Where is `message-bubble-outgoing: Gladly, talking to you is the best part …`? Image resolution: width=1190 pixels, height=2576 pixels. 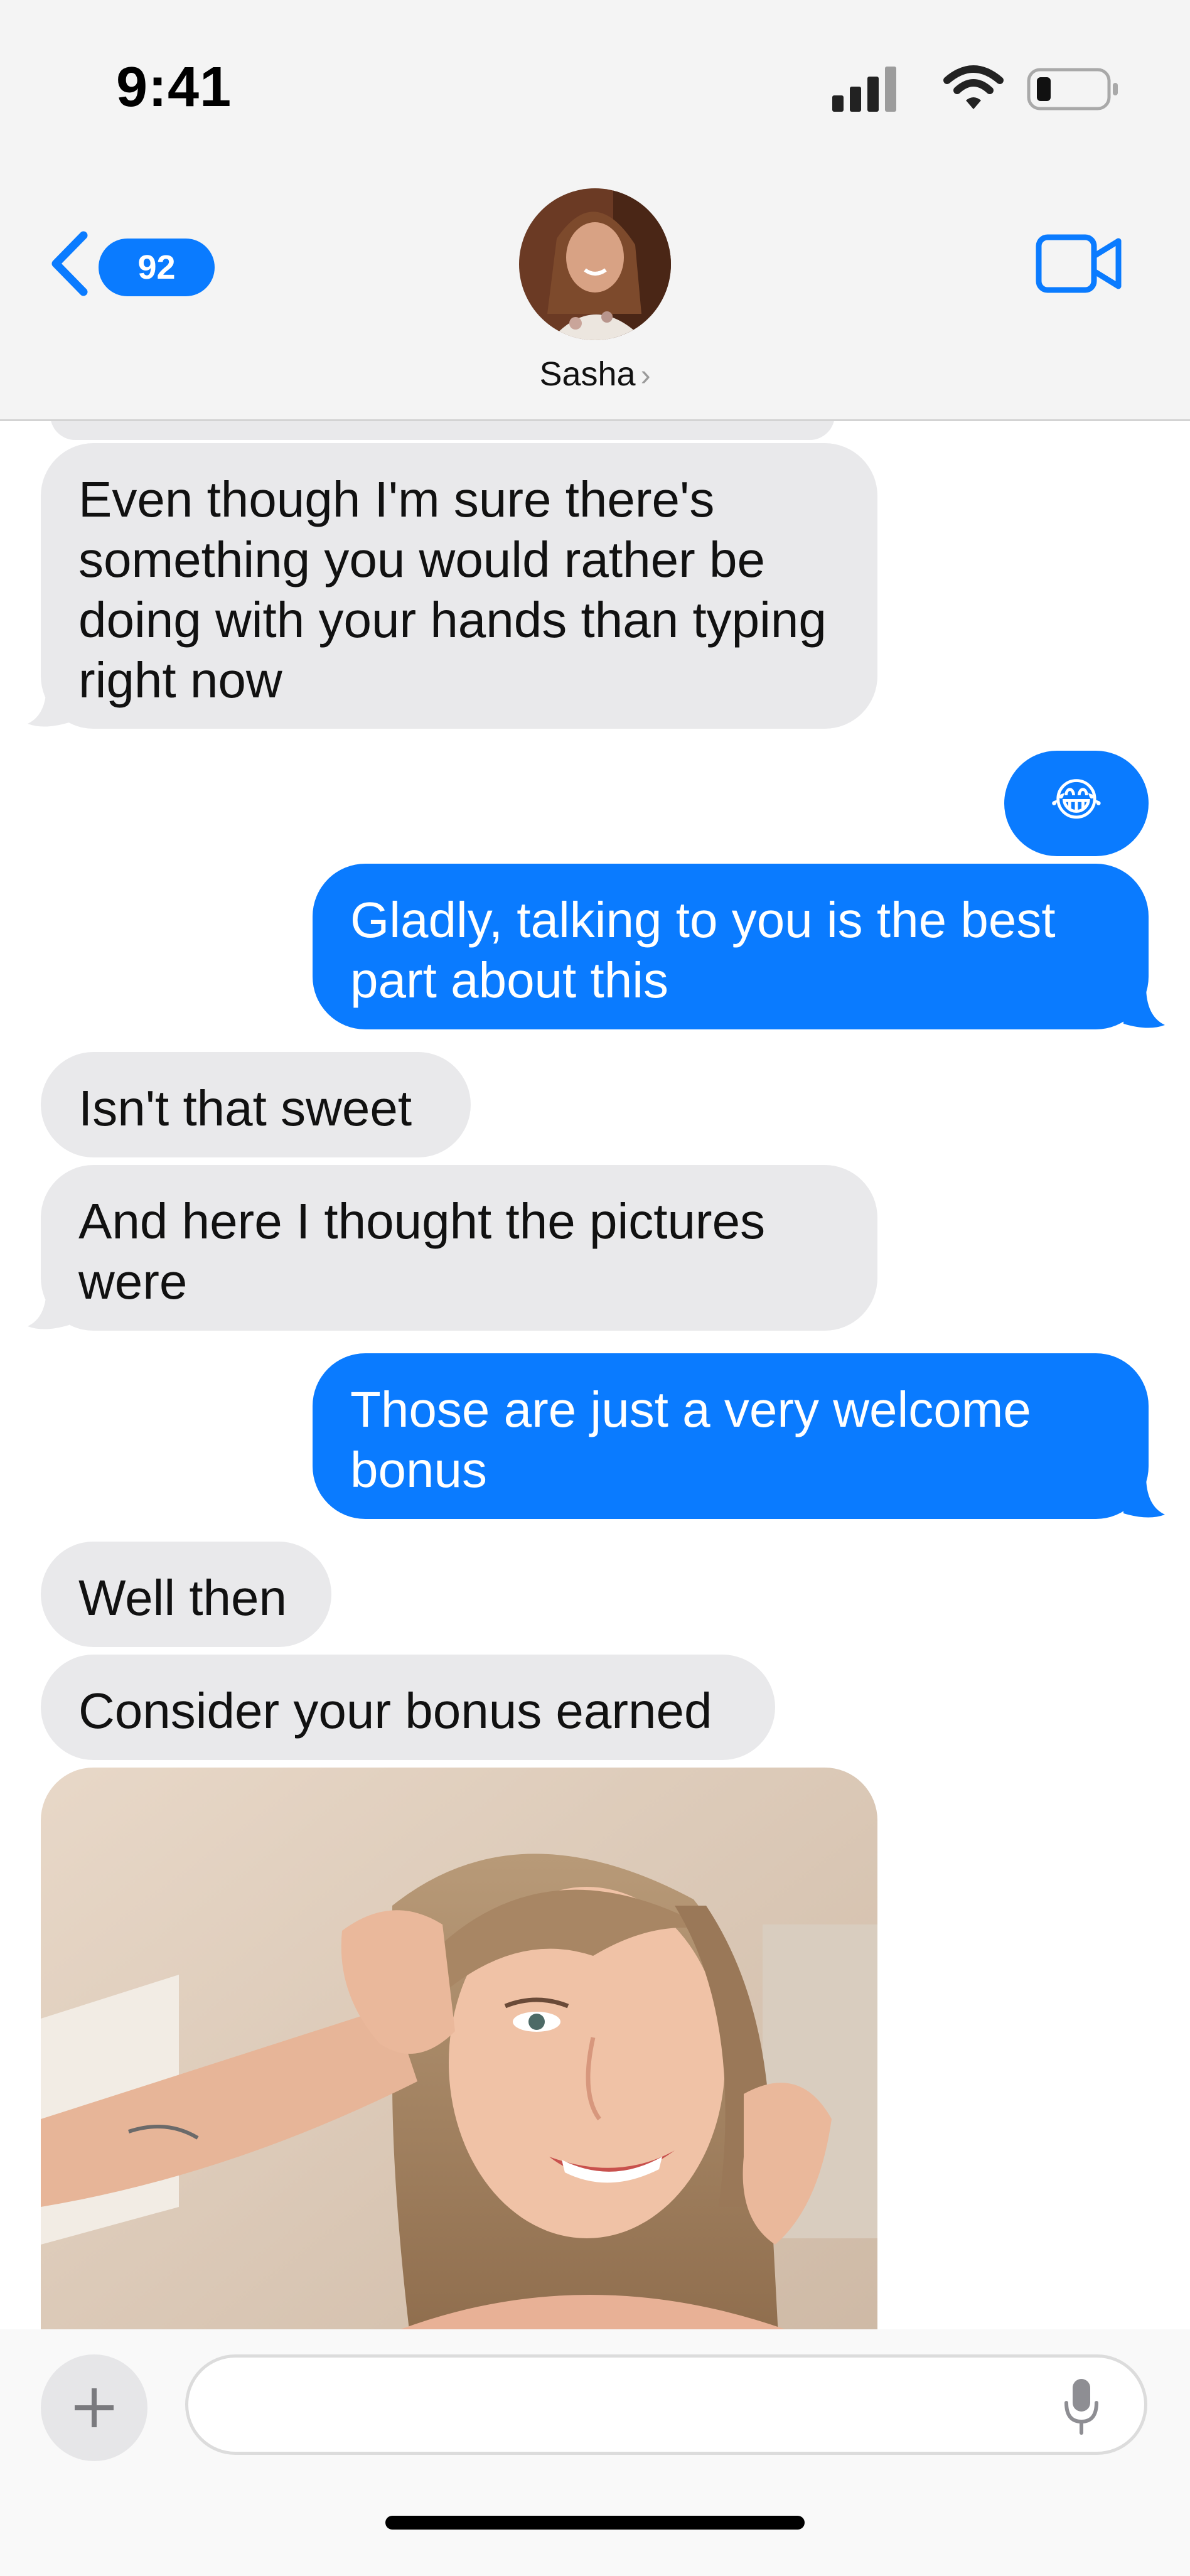 message-bubble-outgoing: Gladly, talking to you is the best part … is located at coordinates (731, 946).